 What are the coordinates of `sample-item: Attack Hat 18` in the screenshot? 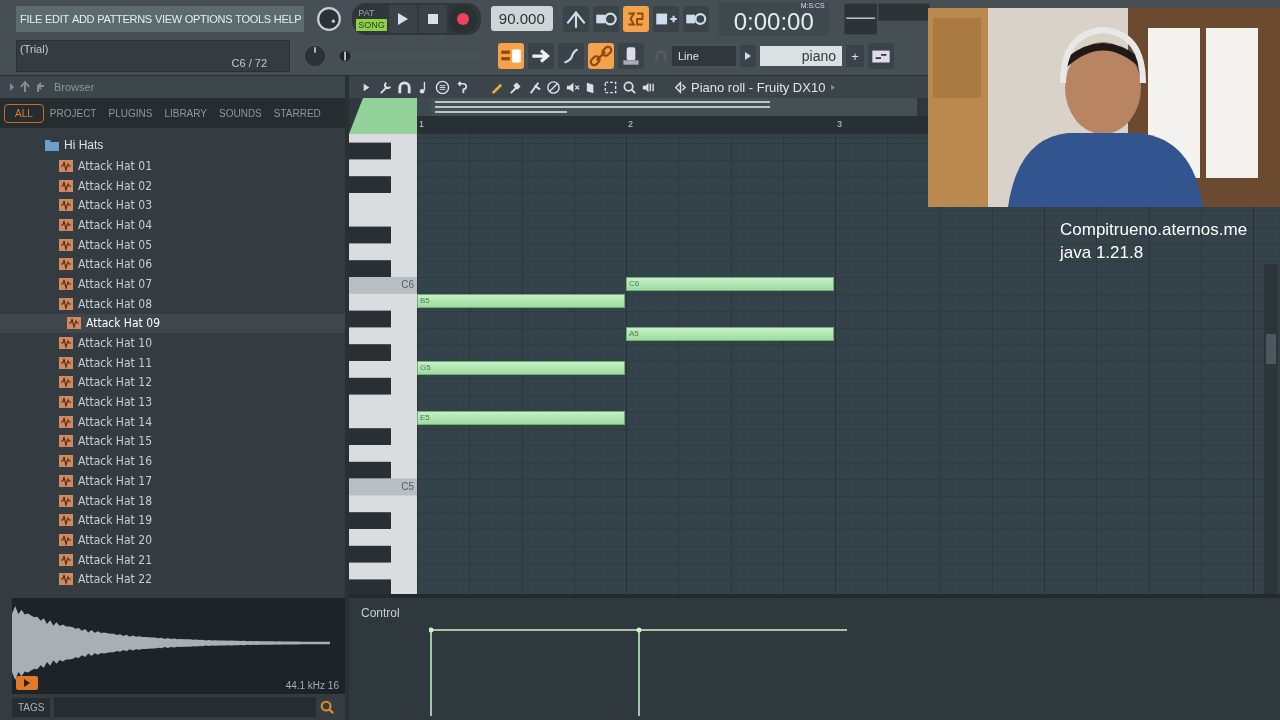 It's located at (172, 500).